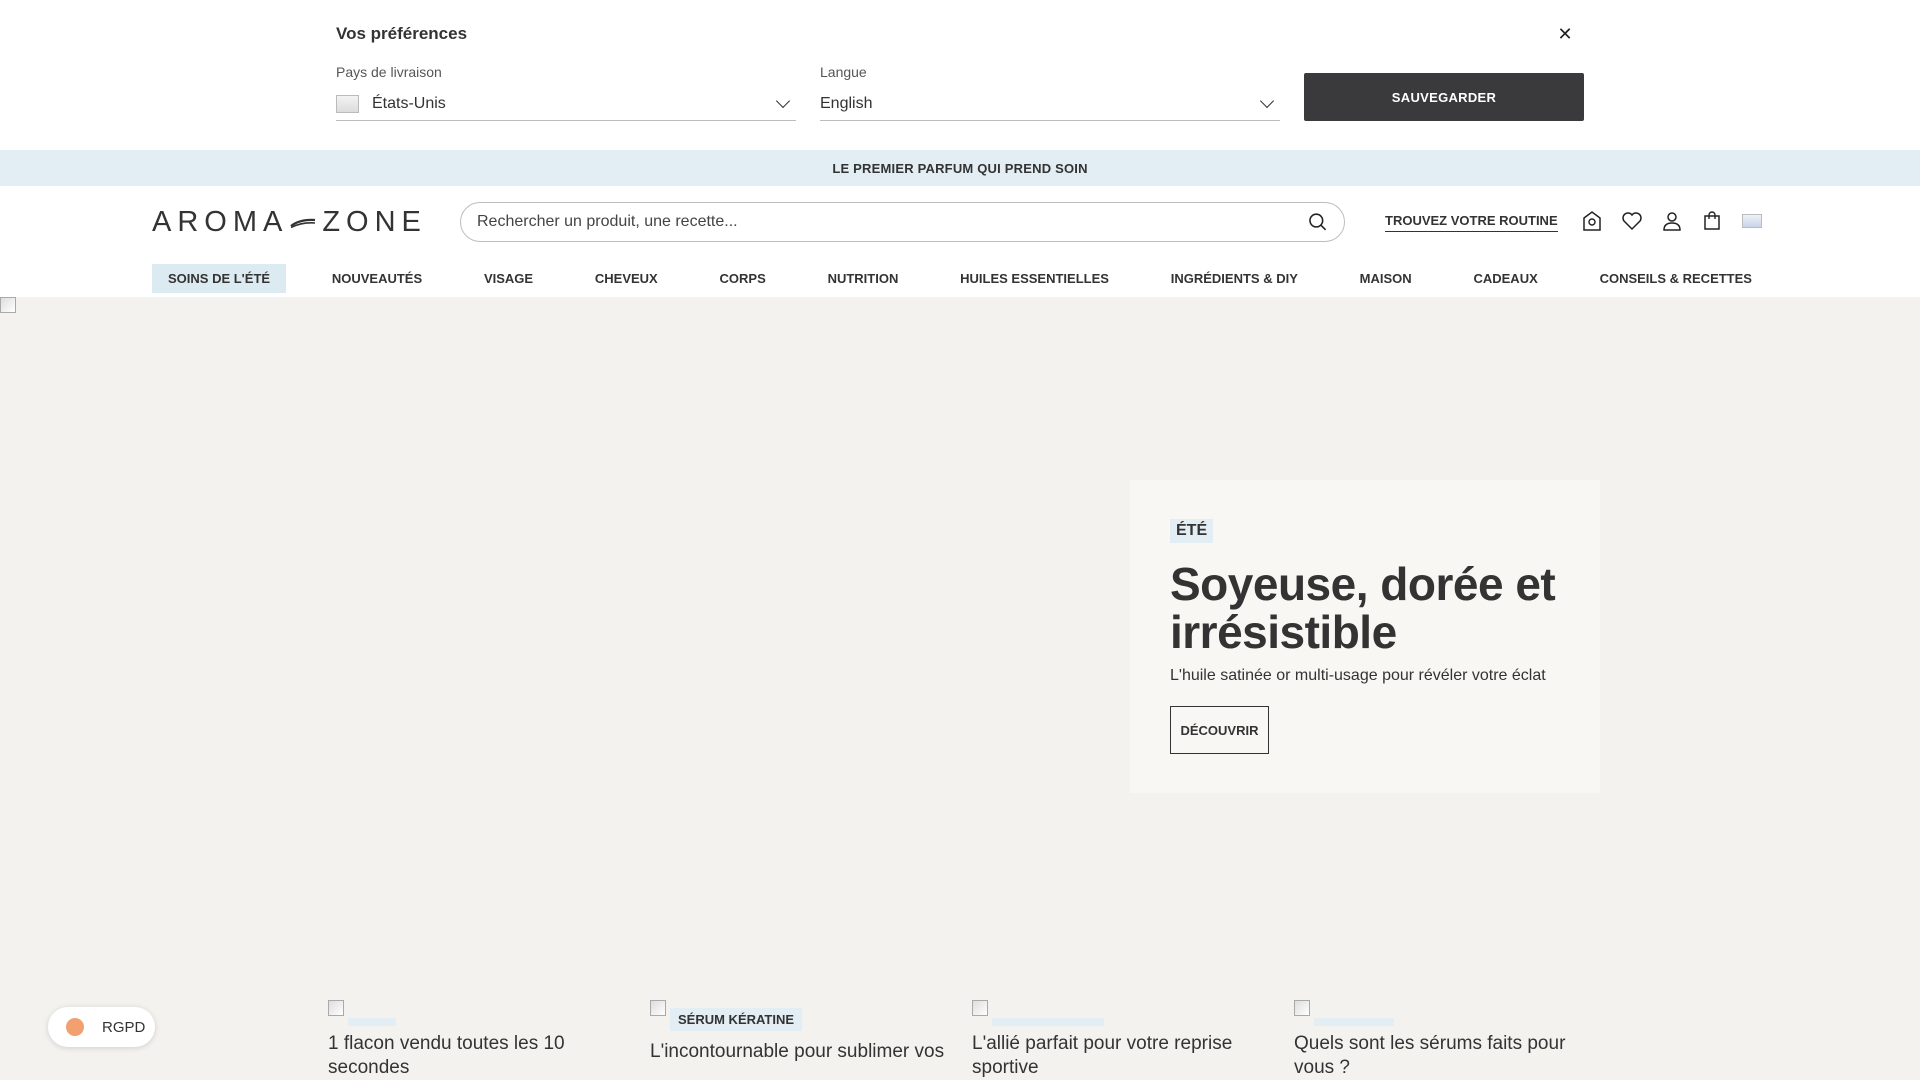 The image size is (1920, 1080). What do you see at coordinates (1505, 278) in the screenshot?
I see `nav-item-cadeaux: CADEAUX` at bounding box center [1505, 278].